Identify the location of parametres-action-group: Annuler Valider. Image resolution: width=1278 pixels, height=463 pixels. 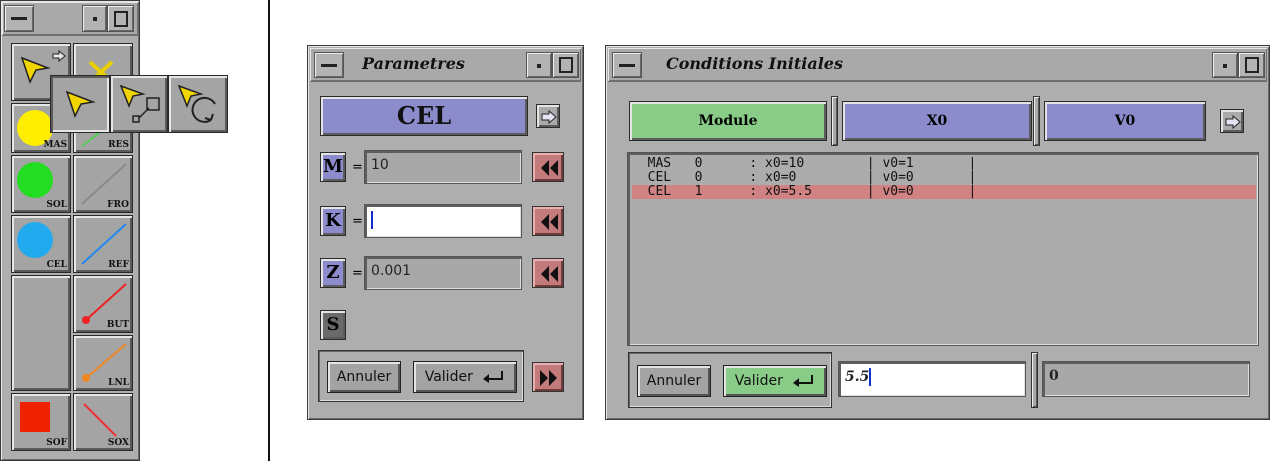
(421, 376).